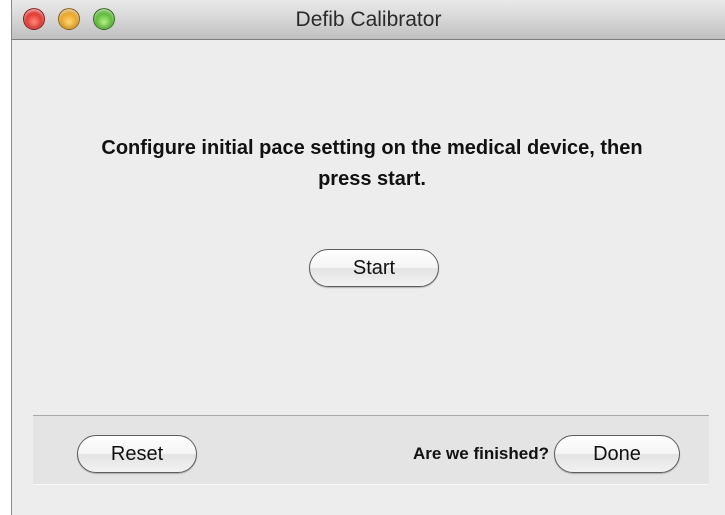  I want to click on done-button: Done, so click(617, 454).